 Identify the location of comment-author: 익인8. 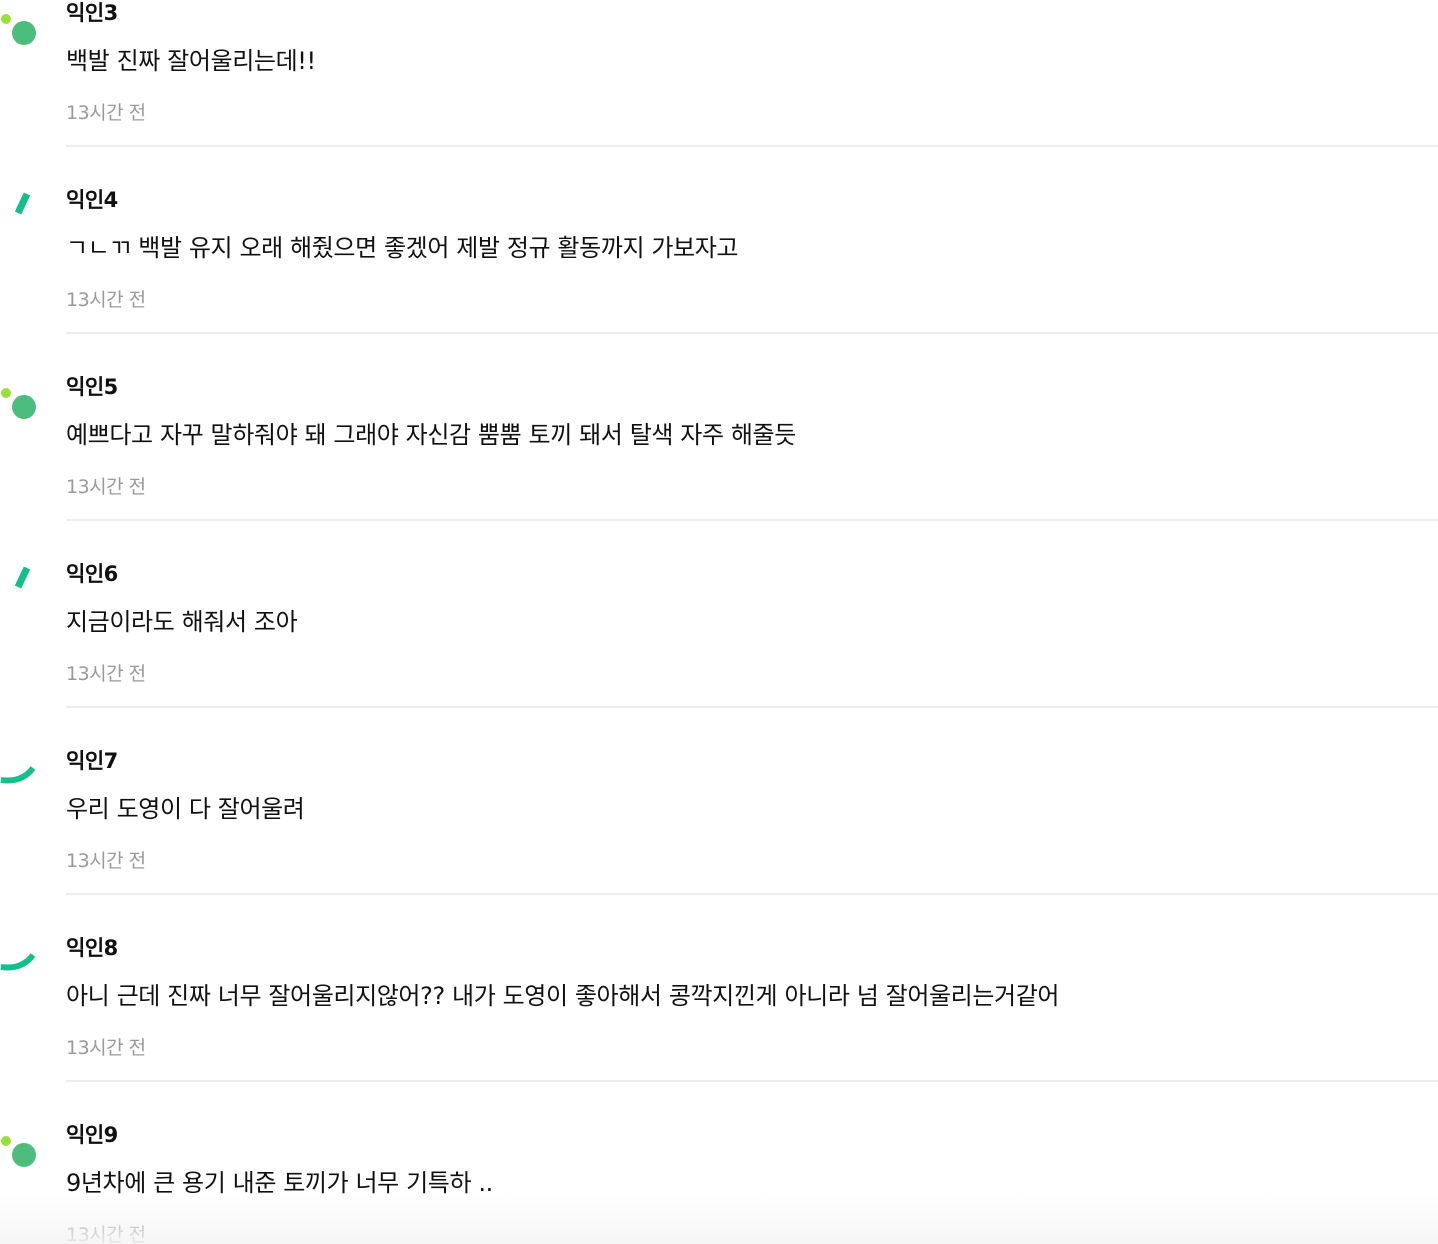
(92, 948).